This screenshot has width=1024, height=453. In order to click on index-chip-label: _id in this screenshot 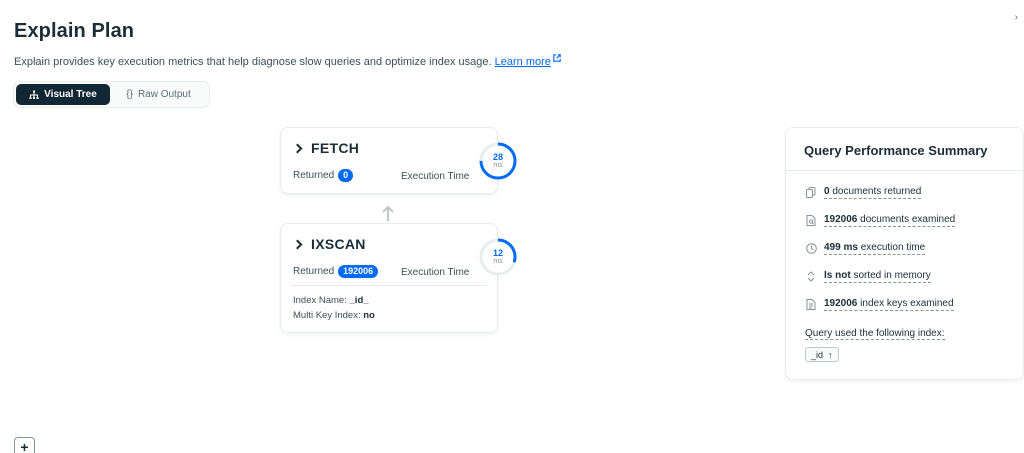, I will do `click(817, 354)`.